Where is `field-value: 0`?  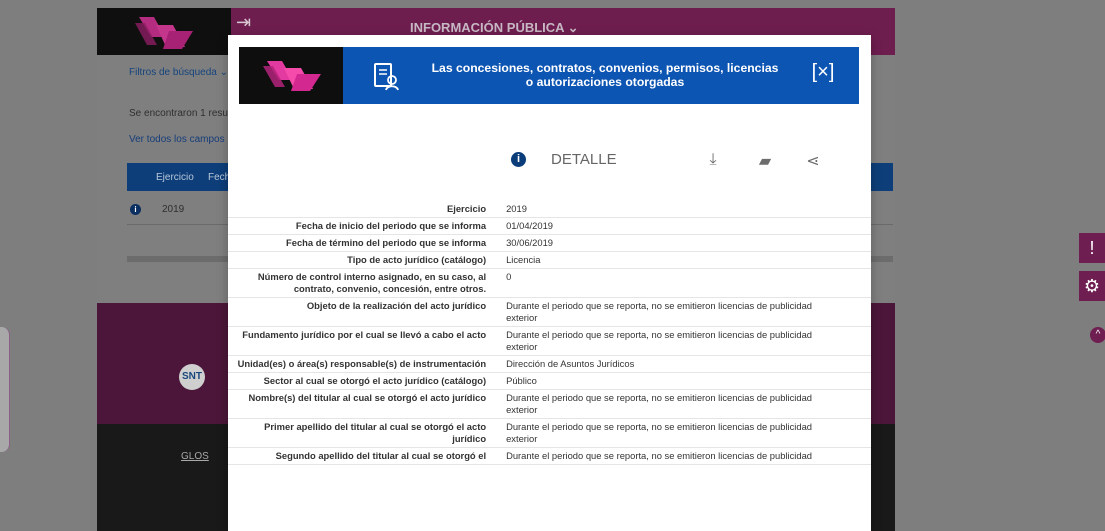 field-value: 0 is located at coordinates (683, 283).